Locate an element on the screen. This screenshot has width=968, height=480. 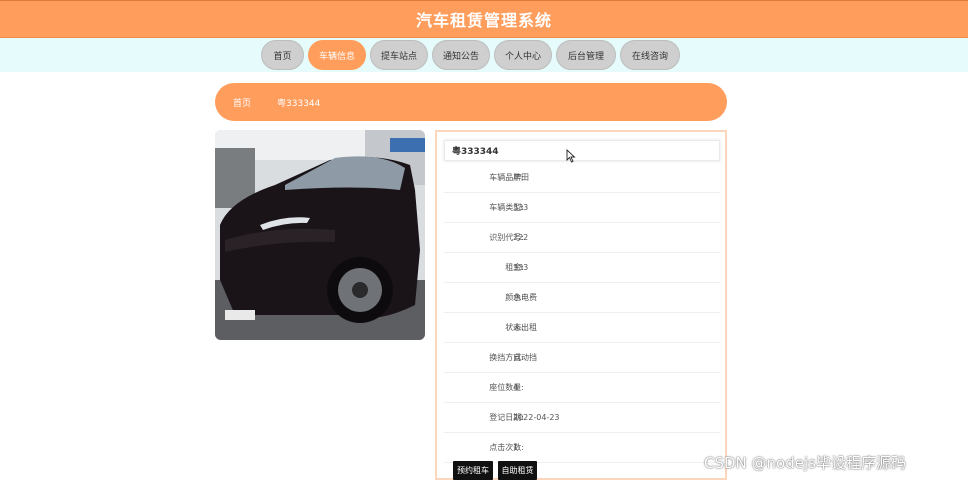
field-value: 丰田 is located at coordinates (521, 177).